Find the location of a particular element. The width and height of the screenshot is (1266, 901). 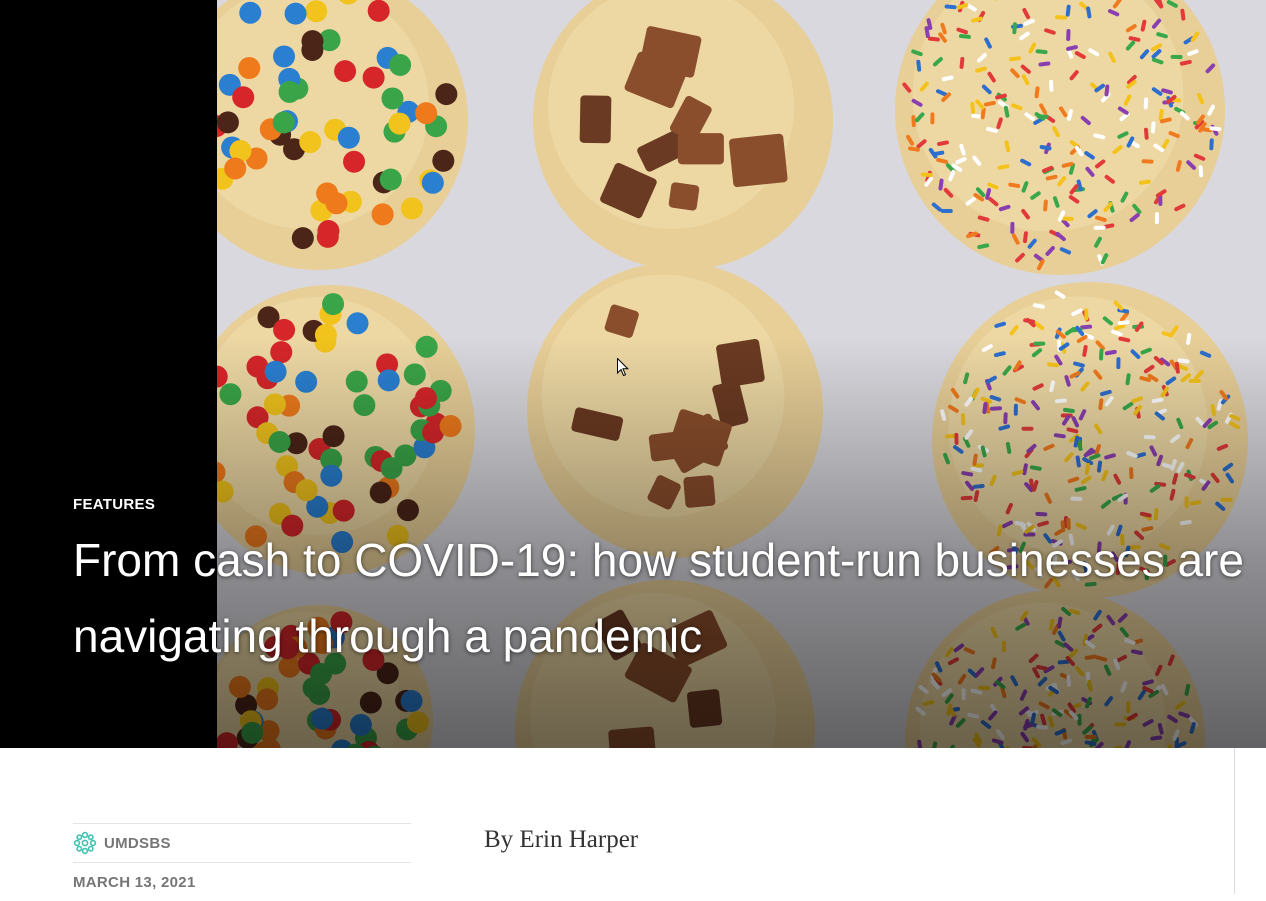

entry-meta: UMDSBS MARCH 13, 2021 is located at coordinates (242, 862).